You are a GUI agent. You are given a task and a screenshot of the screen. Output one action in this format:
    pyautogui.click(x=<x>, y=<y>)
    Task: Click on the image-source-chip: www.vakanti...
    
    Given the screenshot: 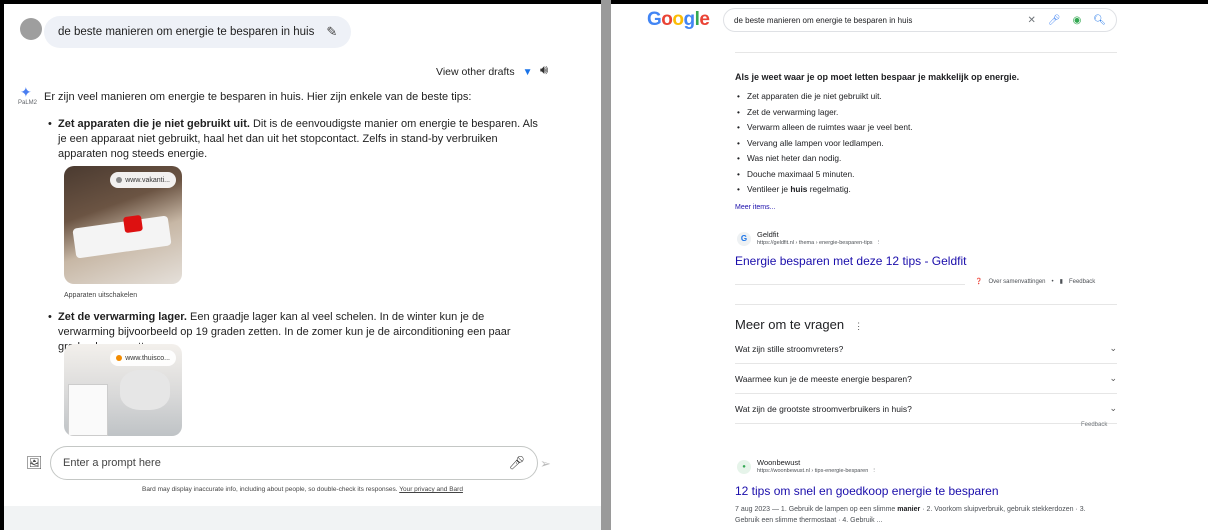 What is the action you would take?
    pyautogui.click(x=143, y=180)
    